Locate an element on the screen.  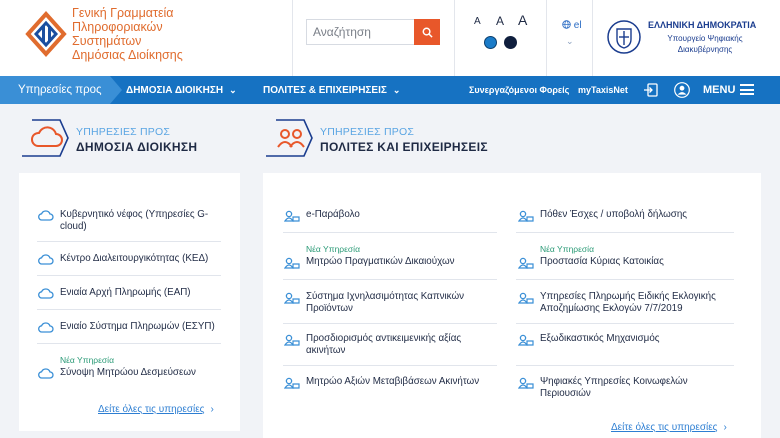
service-link: Πόθεν Έσχες / υποβολή δήλωσης is located at coordinates (630, 216).